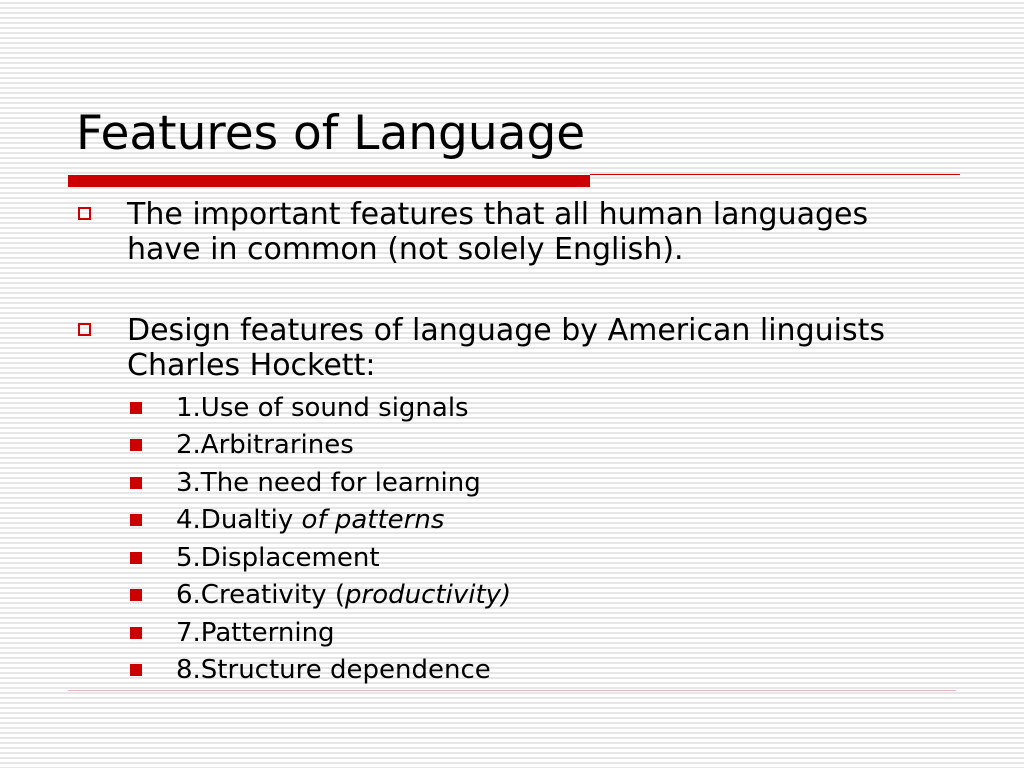 The width and height of the screenshot is (1024, 768). What do you see at coordinates (331, 133) in the screenshot?
I see `slide-title: Features of Language` at bounding box center [331, 133].